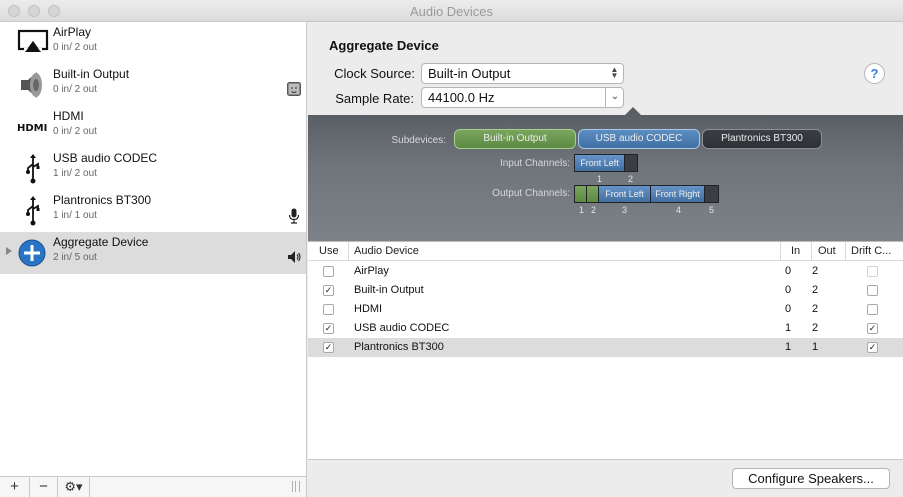 The width and height of the screenshot is (903, 497). What do you see at coordinates (153, 253) in the screenshot?
I see `sidebar-item-aggregate-device: Aggregate Device 2 in/ 5 out` at bounding box center [153, 253].